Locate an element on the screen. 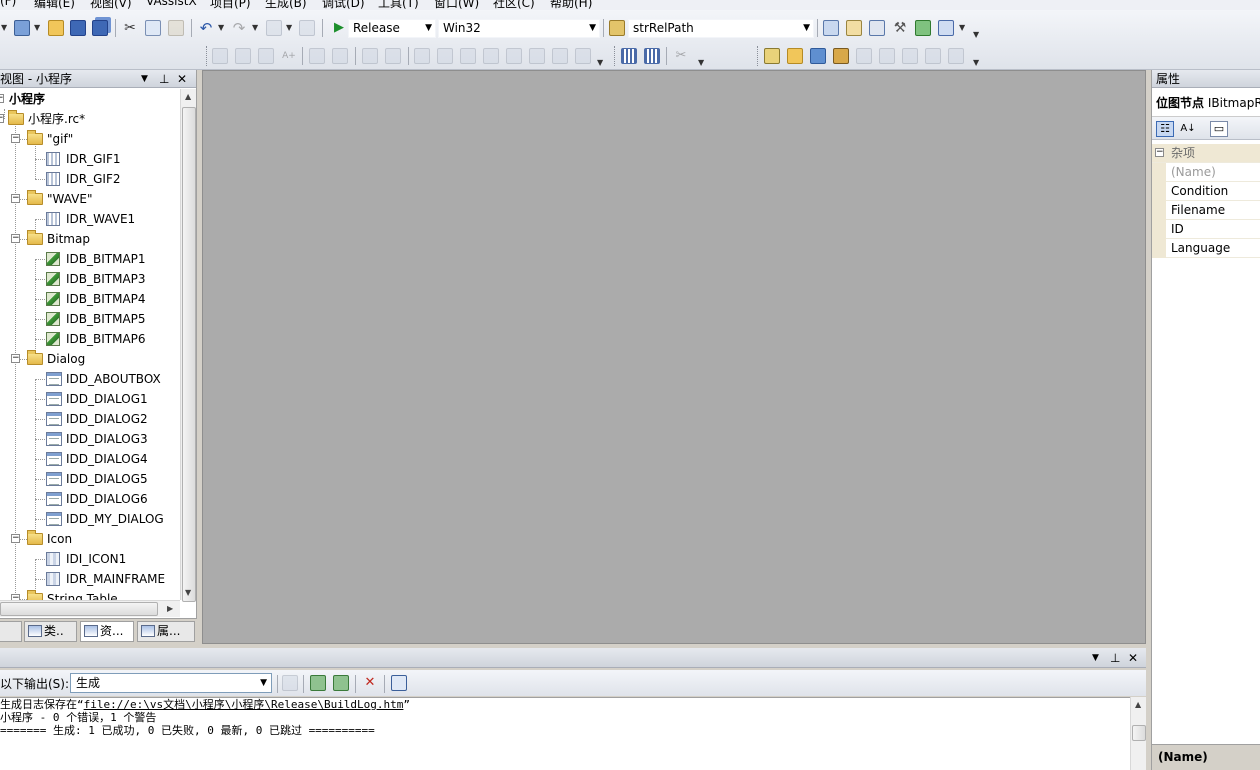 The width and height of the screenshot is (1260, 770). scroll-up-icon: ▲ is located at coordinates (188, 96).